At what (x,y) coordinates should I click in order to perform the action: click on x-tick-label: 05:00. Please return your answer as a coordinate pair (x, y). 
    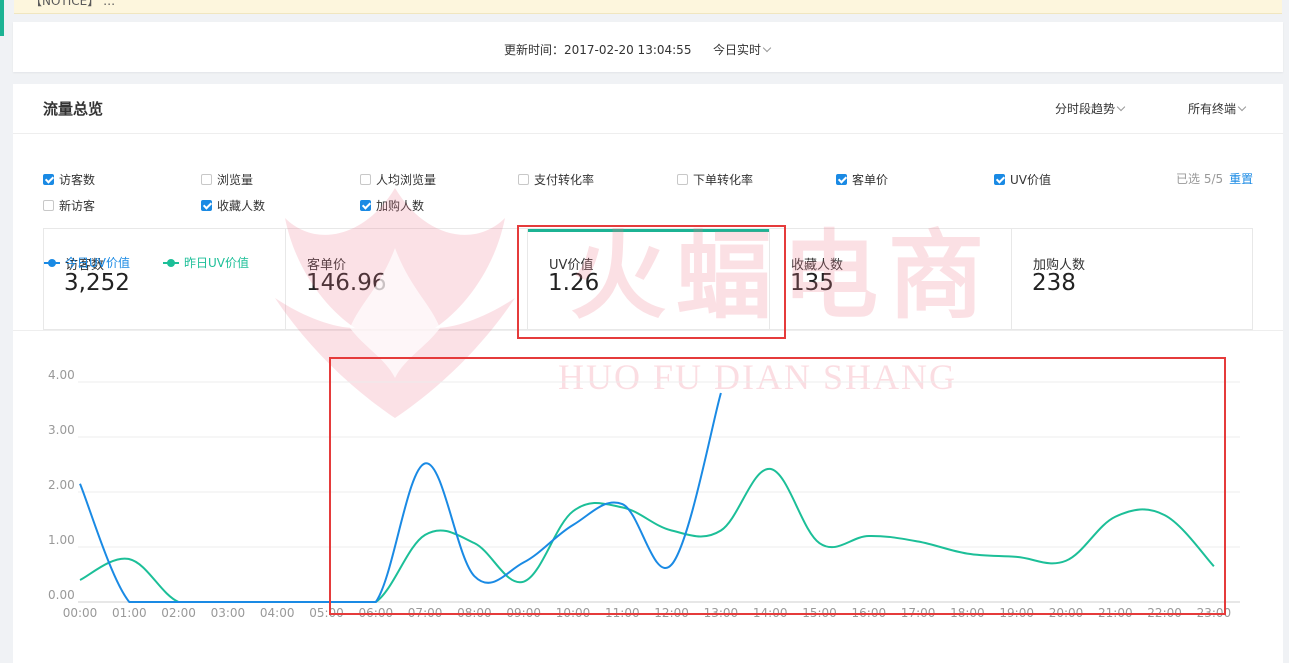
    Looking at the image, I should click on (326, 613).